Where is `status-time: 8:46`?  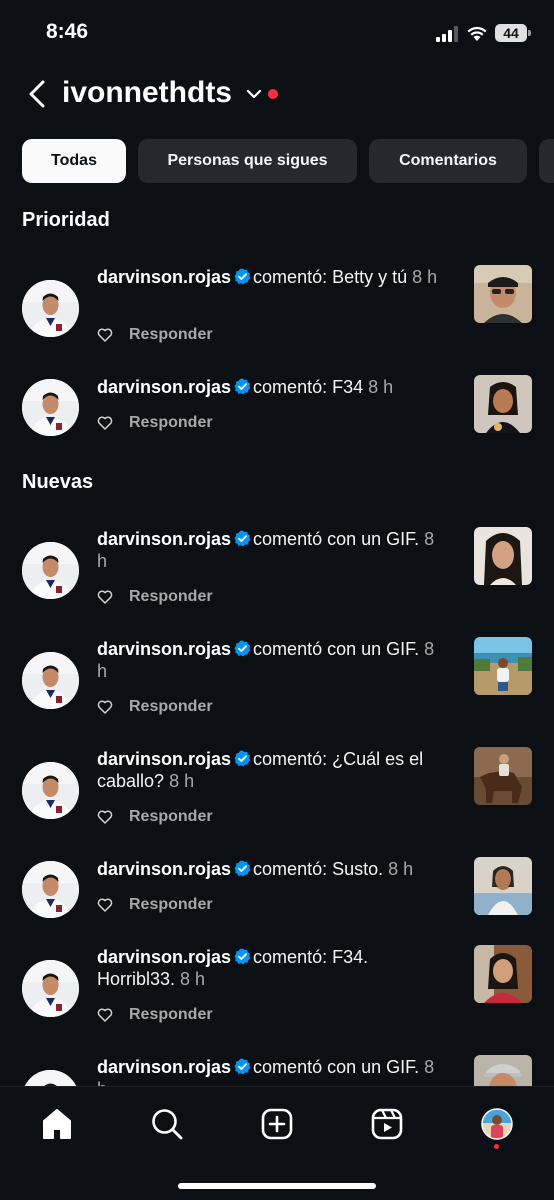 status-time: 8:46 is located at coordinates (67, 31).